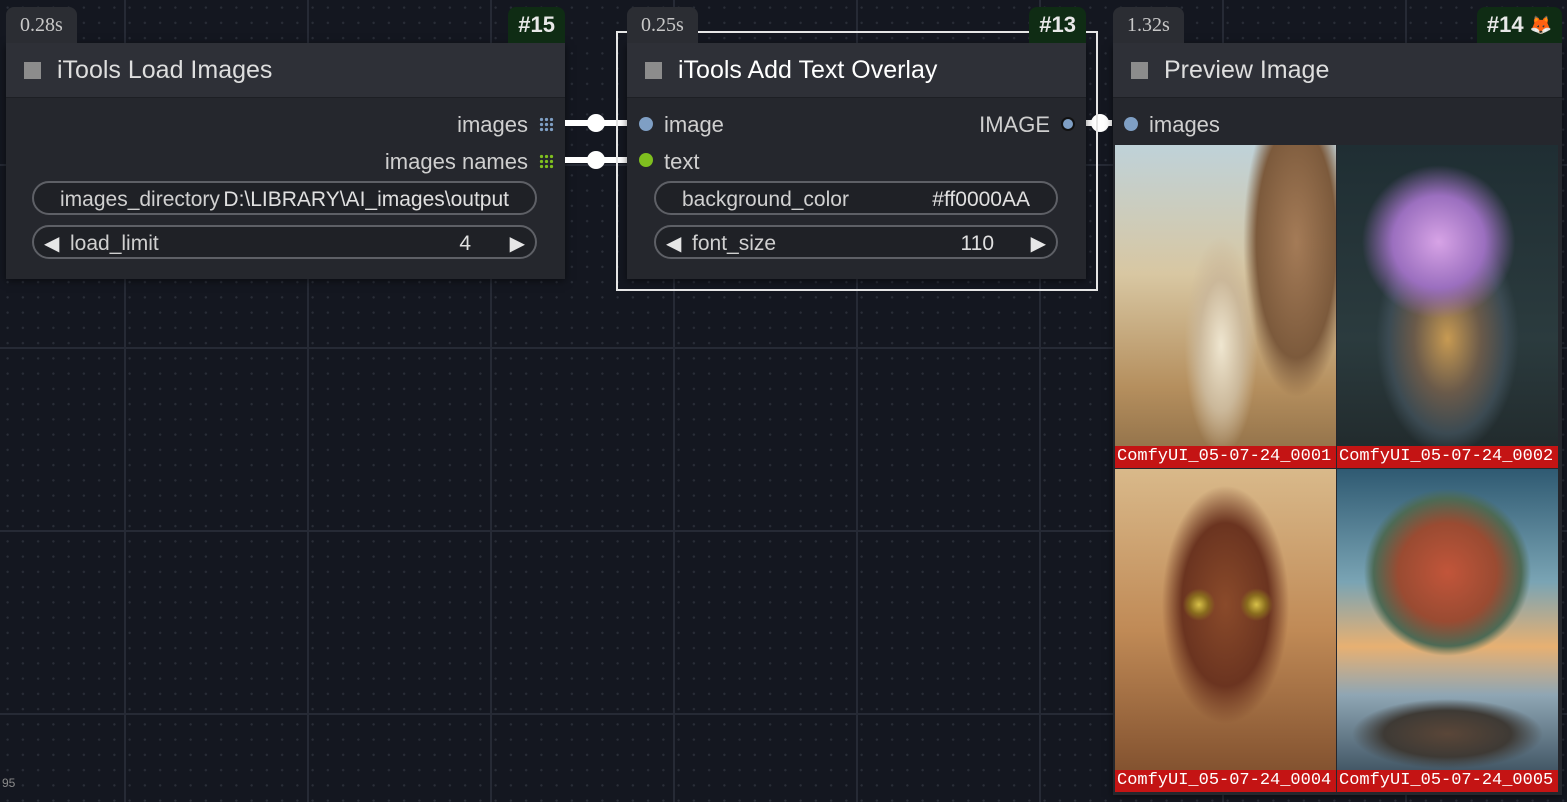 This screenshot has height=802, width=1567. What do you see at coordinates (856, 242) in the screenshot?
I see `font-size-stepper: ◀ font_size 110 ▶` at bounding box center [856, 242].